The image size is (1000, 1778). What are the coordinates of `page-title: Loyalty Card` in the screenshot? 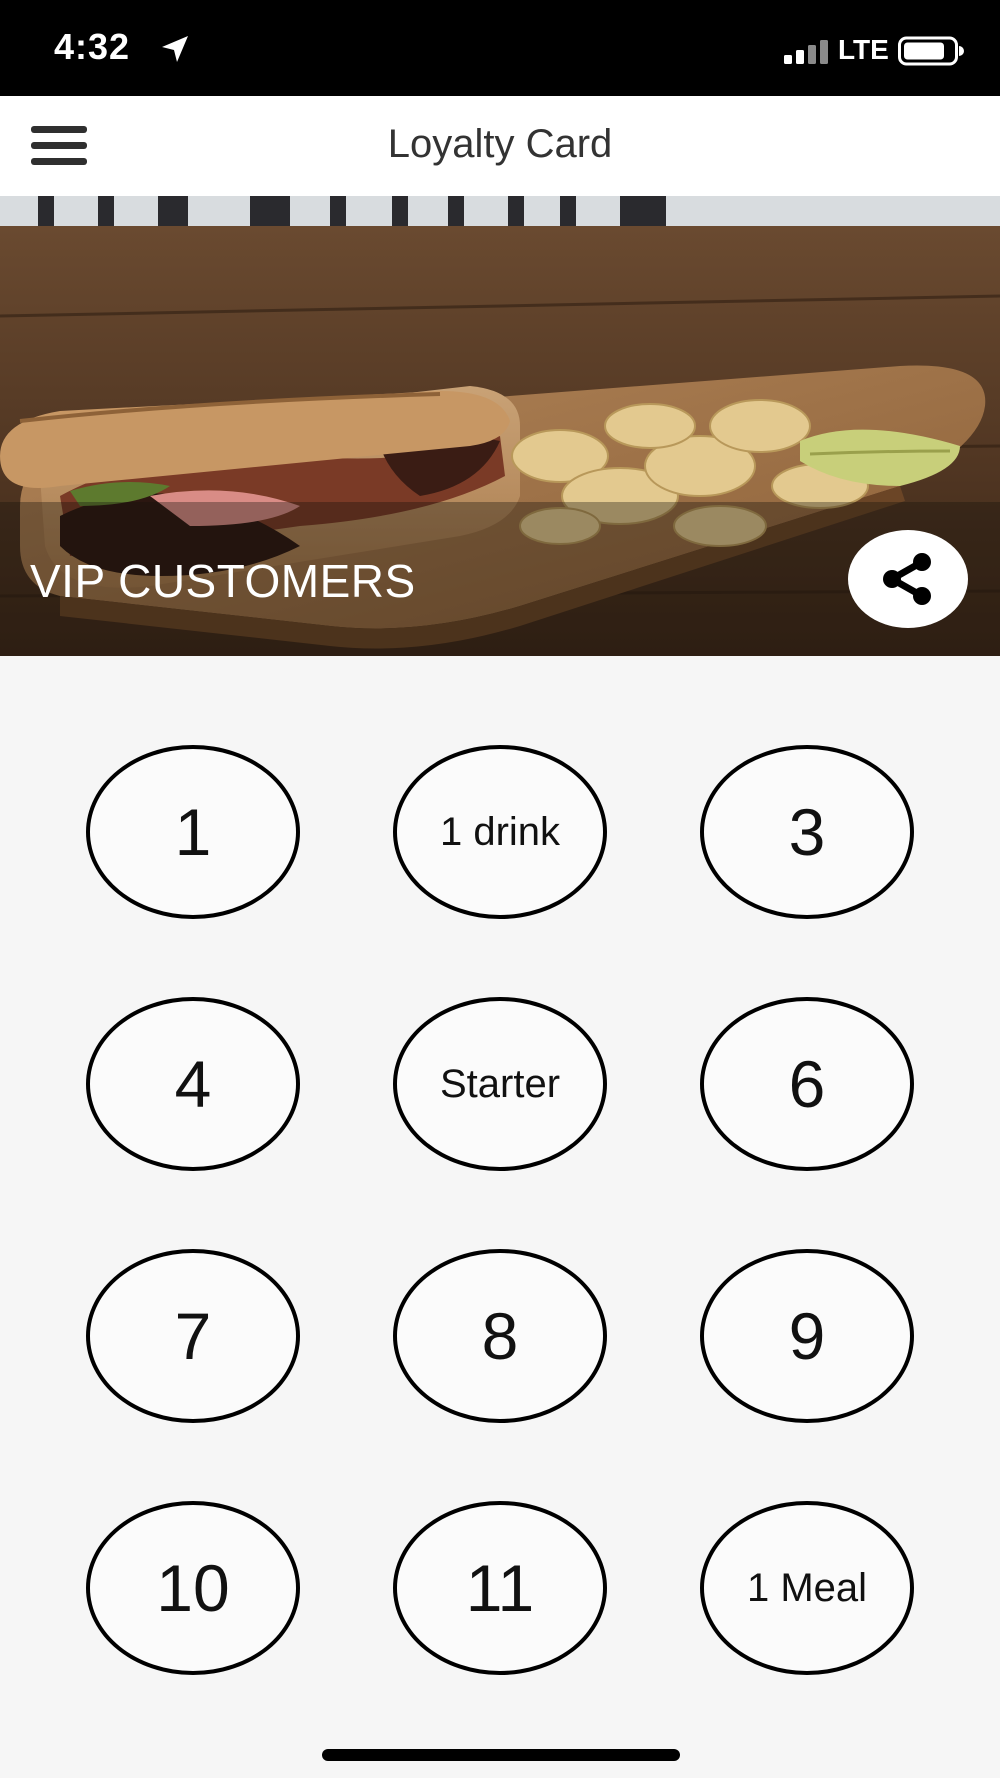 It's located at (500, 144).